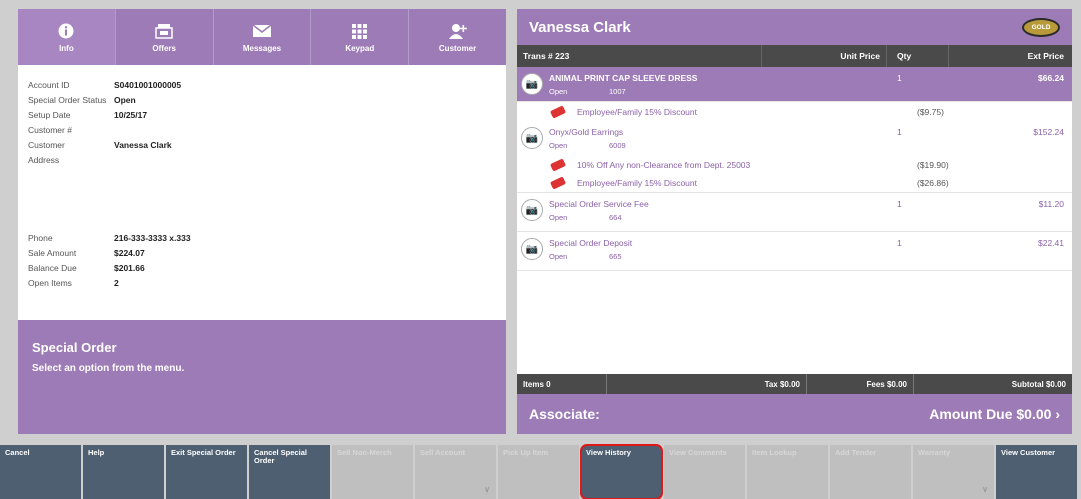 This screenshot has width=1081, height=499. I want to click on nav-bar: Info Offers Messages Keypad Customer, so click(262, 37).